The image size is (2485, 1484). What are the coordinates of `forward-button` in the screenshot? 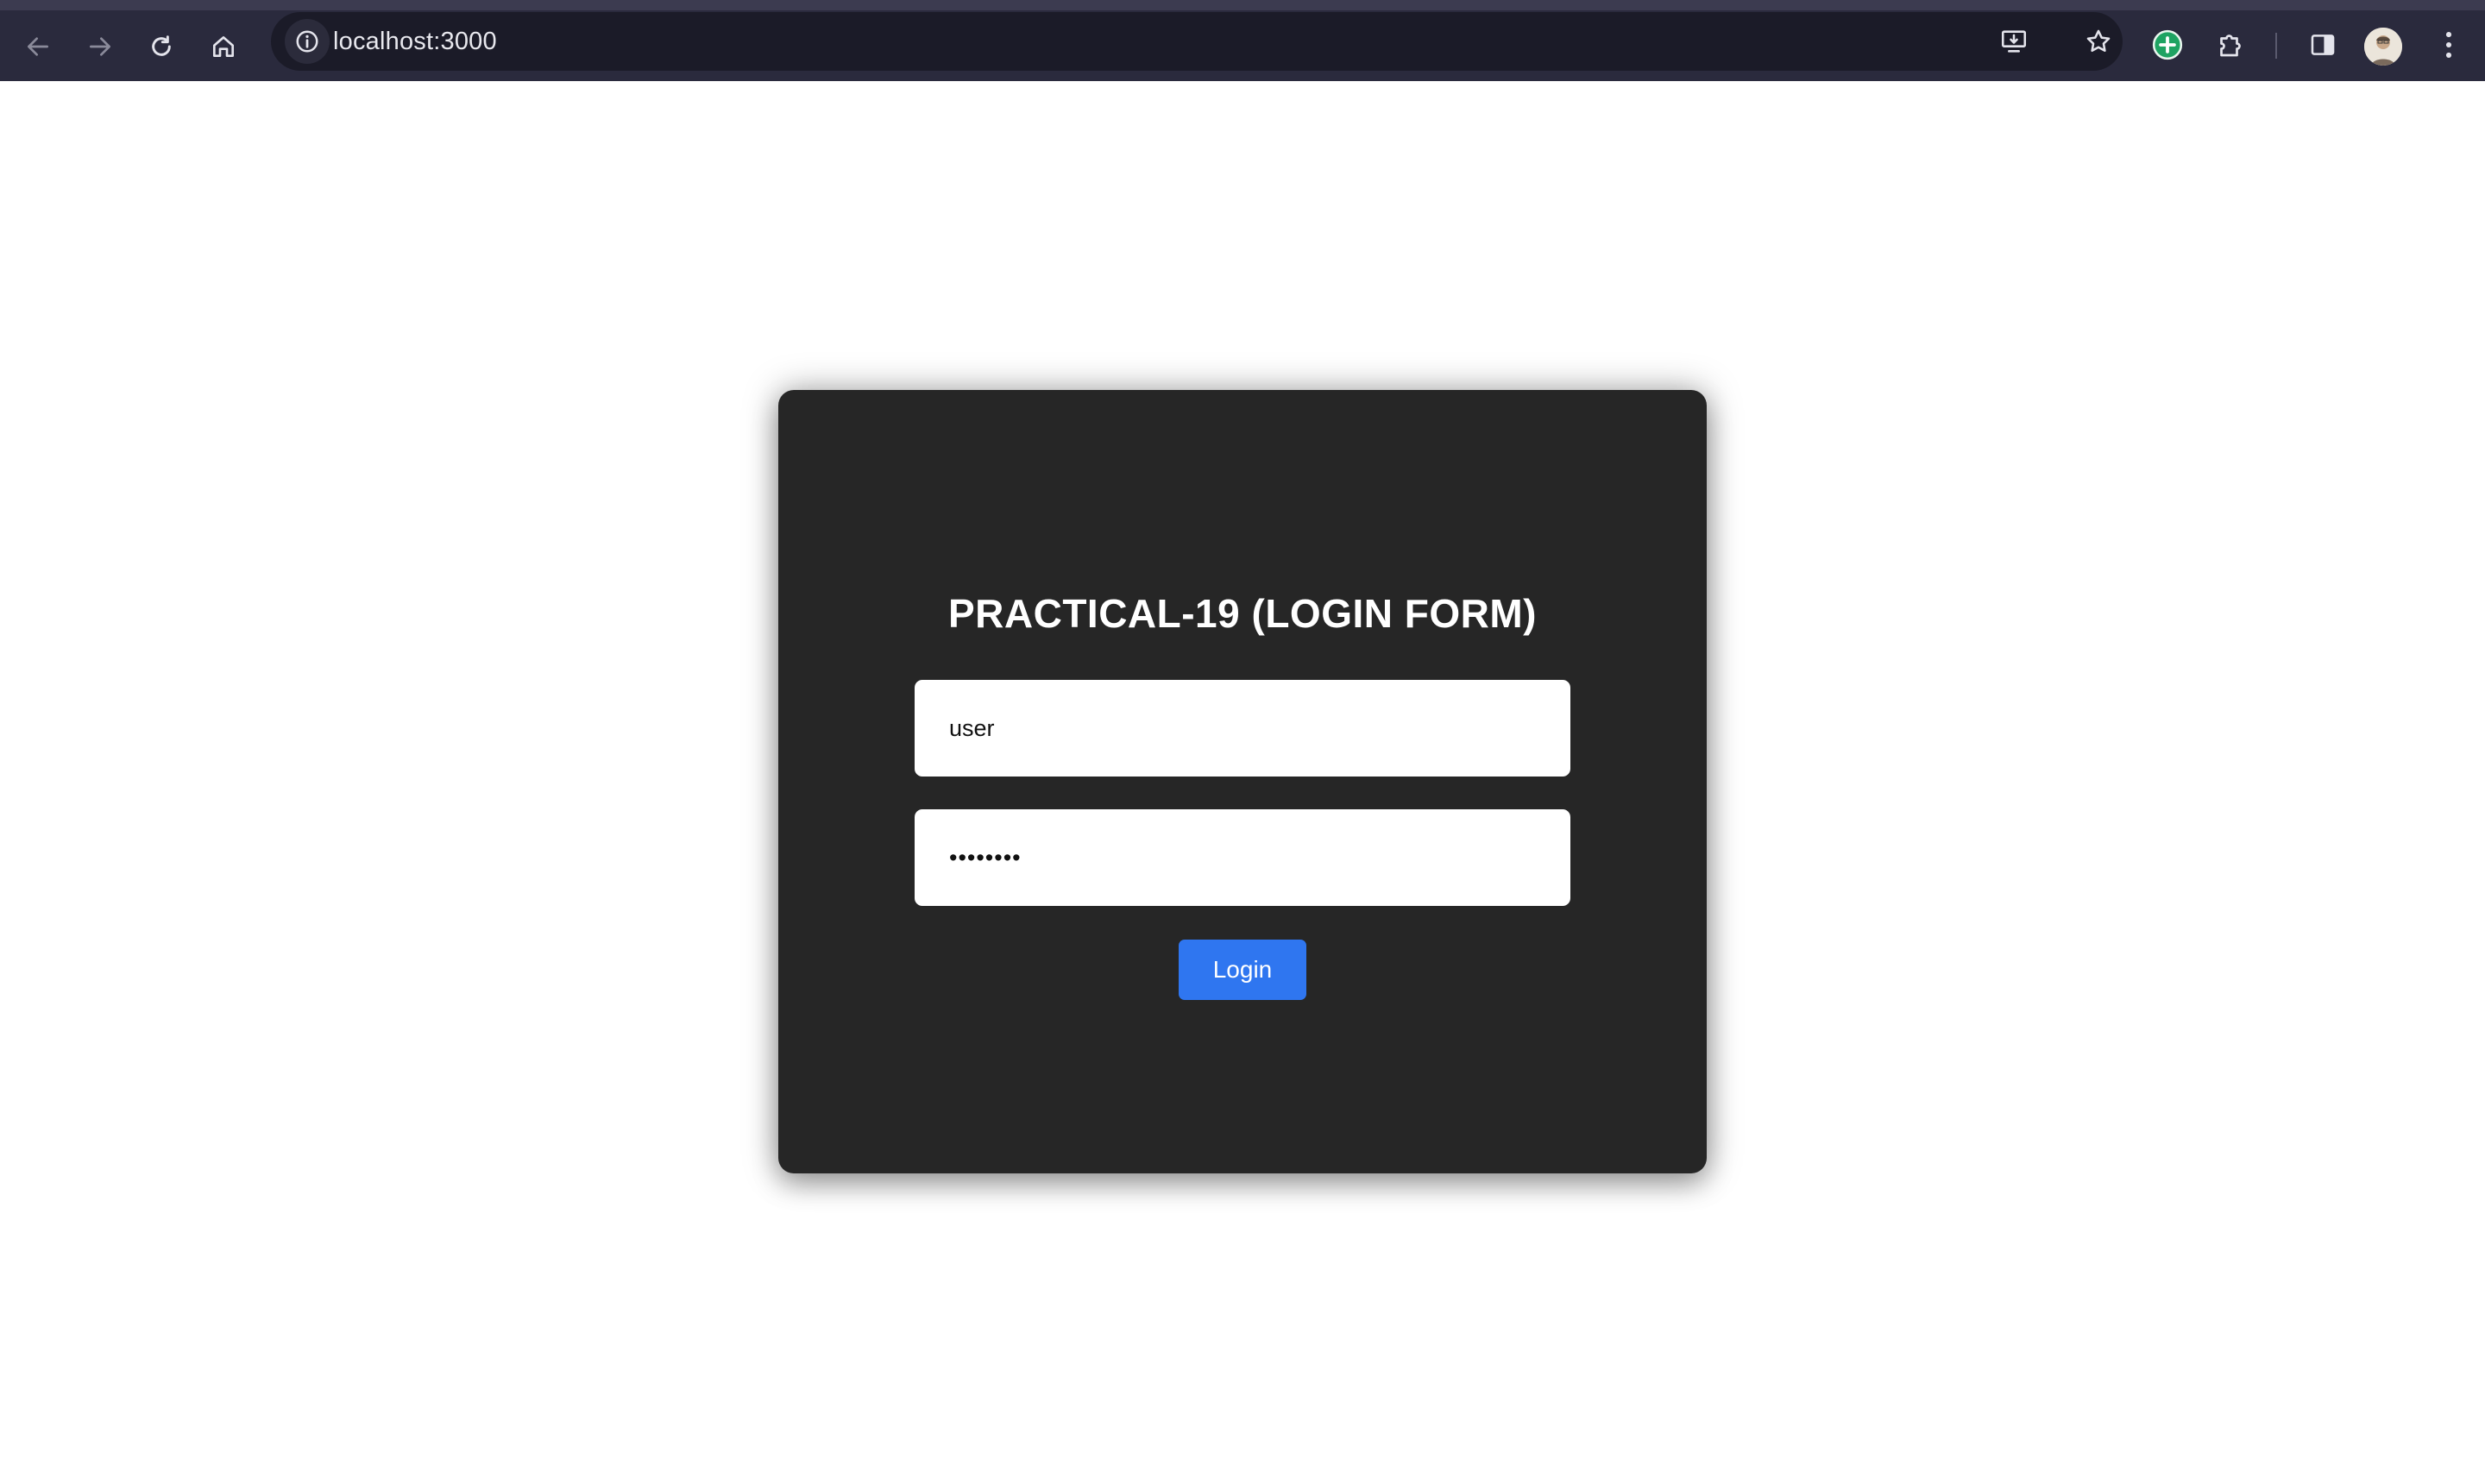 It's located at (100, 47).